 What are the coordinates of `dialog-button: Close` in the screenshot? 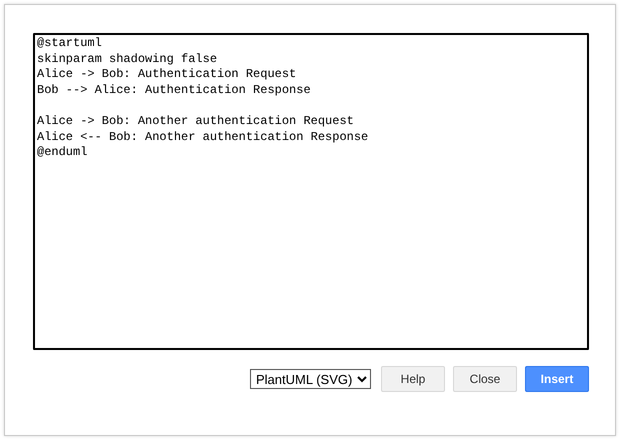 It's located at (485, 379).